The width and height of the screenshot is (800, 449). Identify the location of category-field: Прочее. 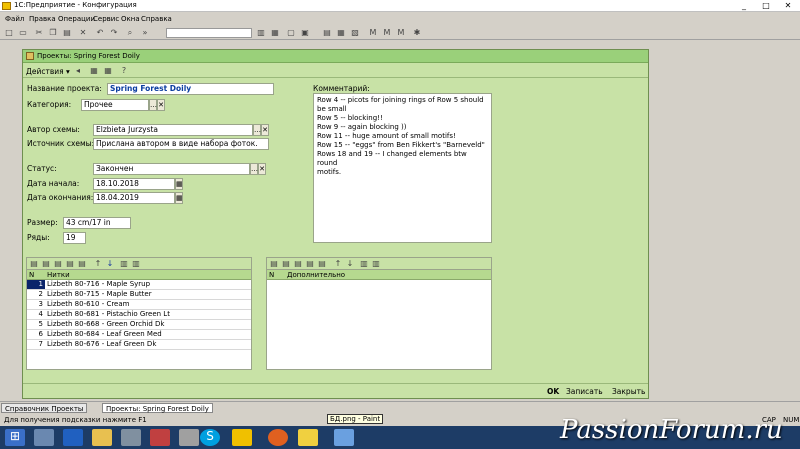
(115, 105).